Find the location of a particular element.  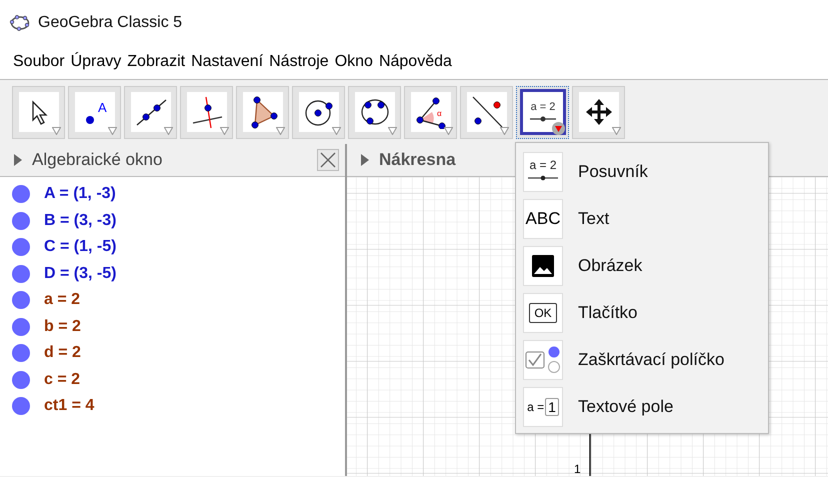

menu-item: Zobrazit is located at coordinates (156, 62).